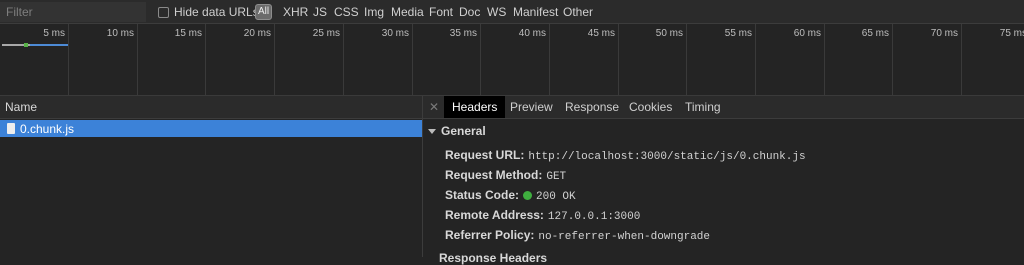 This screenshot has width=1024, height=265. What do you see at coordinates (326, 33) in the screenshot?
I see `timeline-tick-label: 25 ms` at bounding box center [326, 33].